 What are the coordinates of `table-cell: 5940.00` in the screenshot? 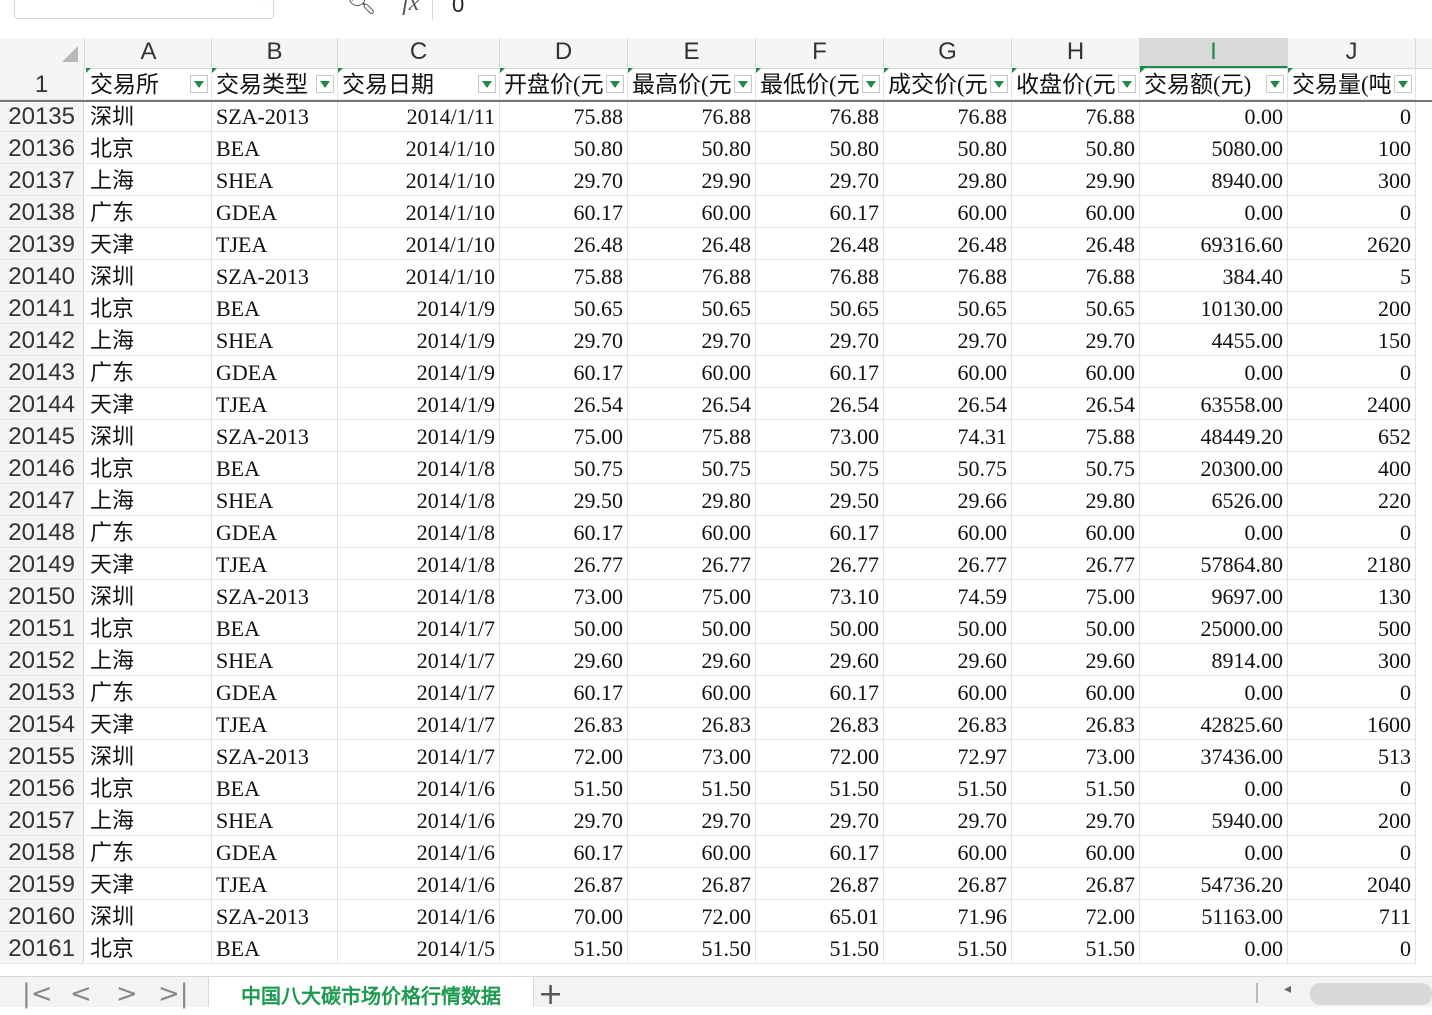 It's located at (1214, 820).